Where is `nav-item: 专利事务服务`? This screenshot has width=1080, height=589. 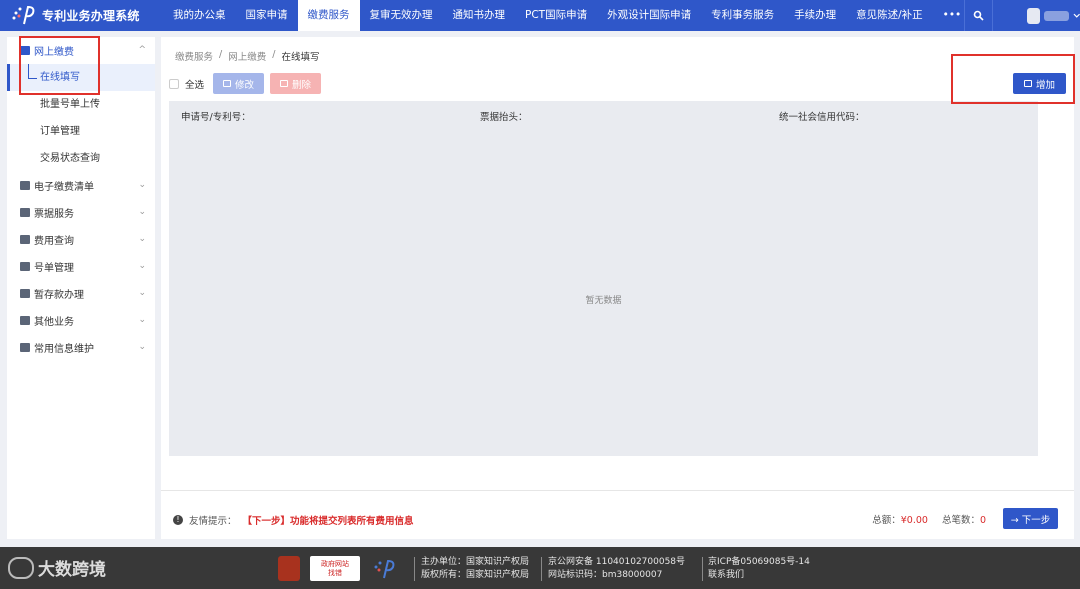 nav-item: 专利事务服务 is located at coordinates (742, 15).